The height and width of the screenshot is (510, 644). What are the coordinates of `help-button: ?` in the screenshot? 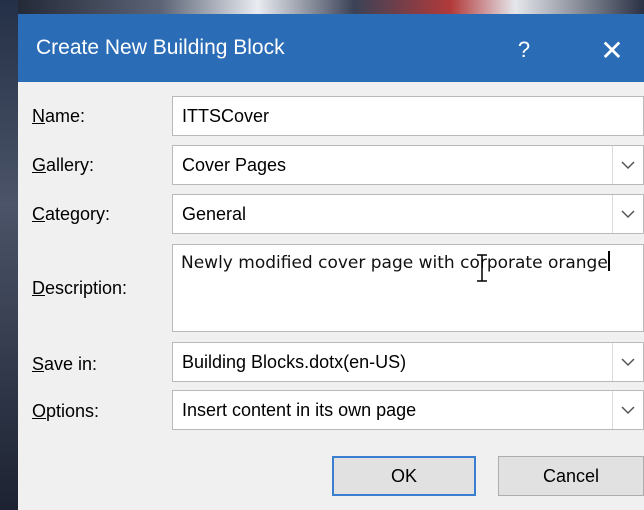 It's located at (524, 50).